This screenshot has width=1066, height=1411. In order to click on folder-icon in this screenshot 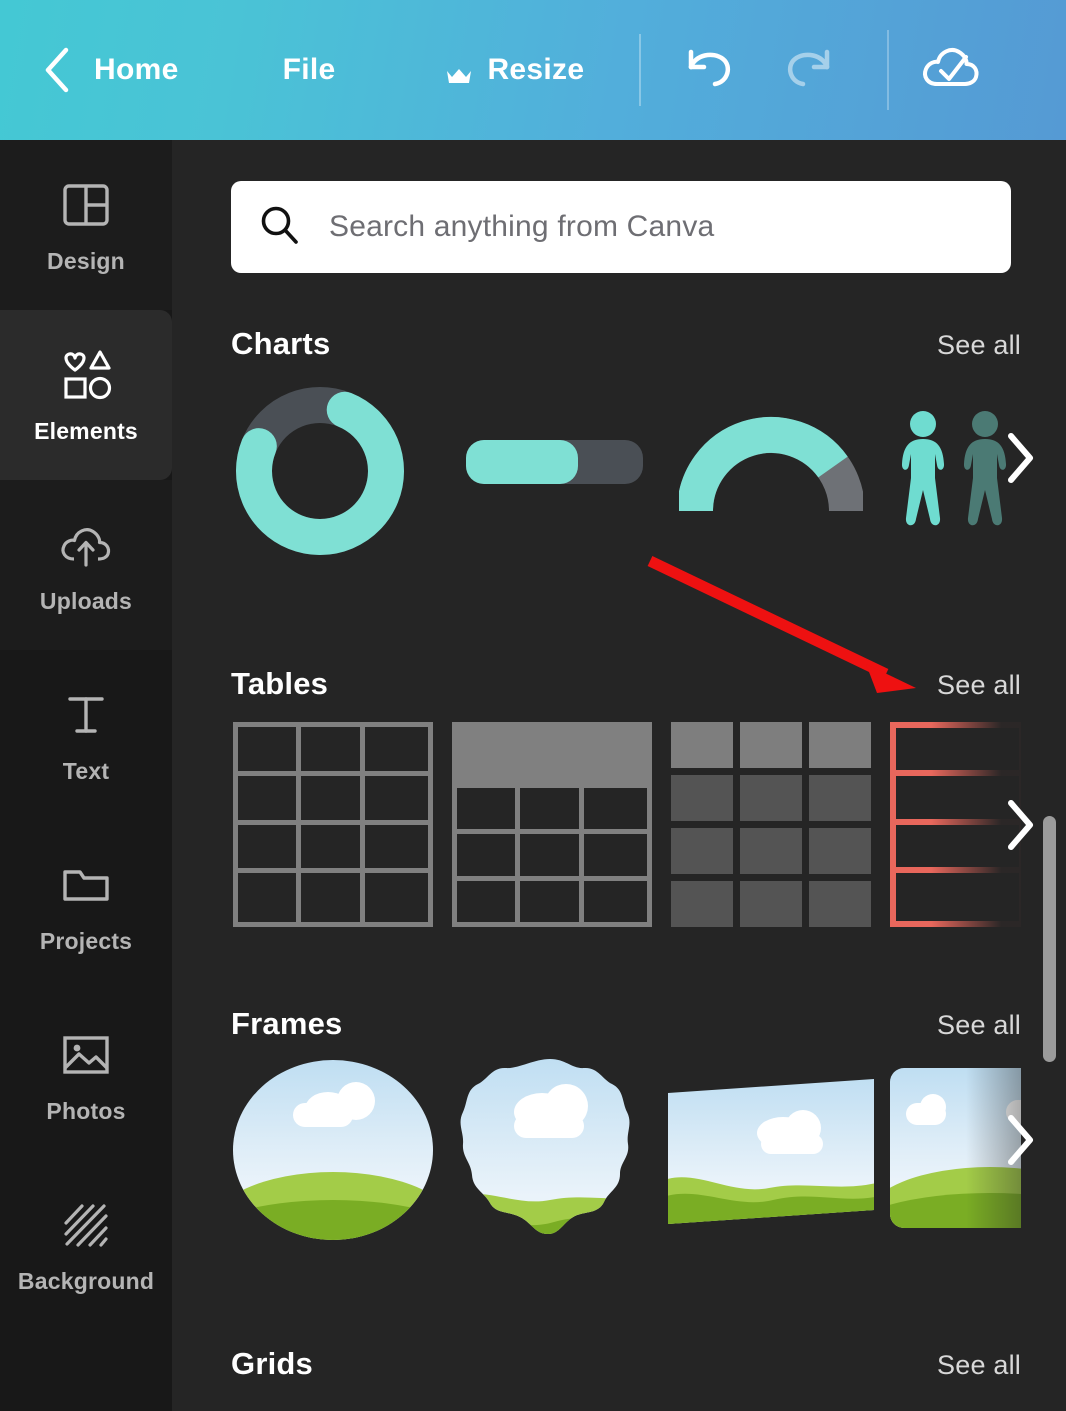, I will do `click(86, 885)`.